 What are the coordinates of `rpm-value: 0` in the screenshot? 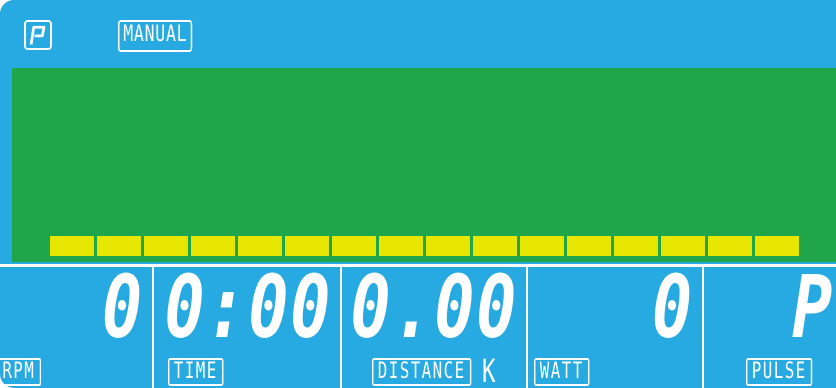 It's located at (123, 308).